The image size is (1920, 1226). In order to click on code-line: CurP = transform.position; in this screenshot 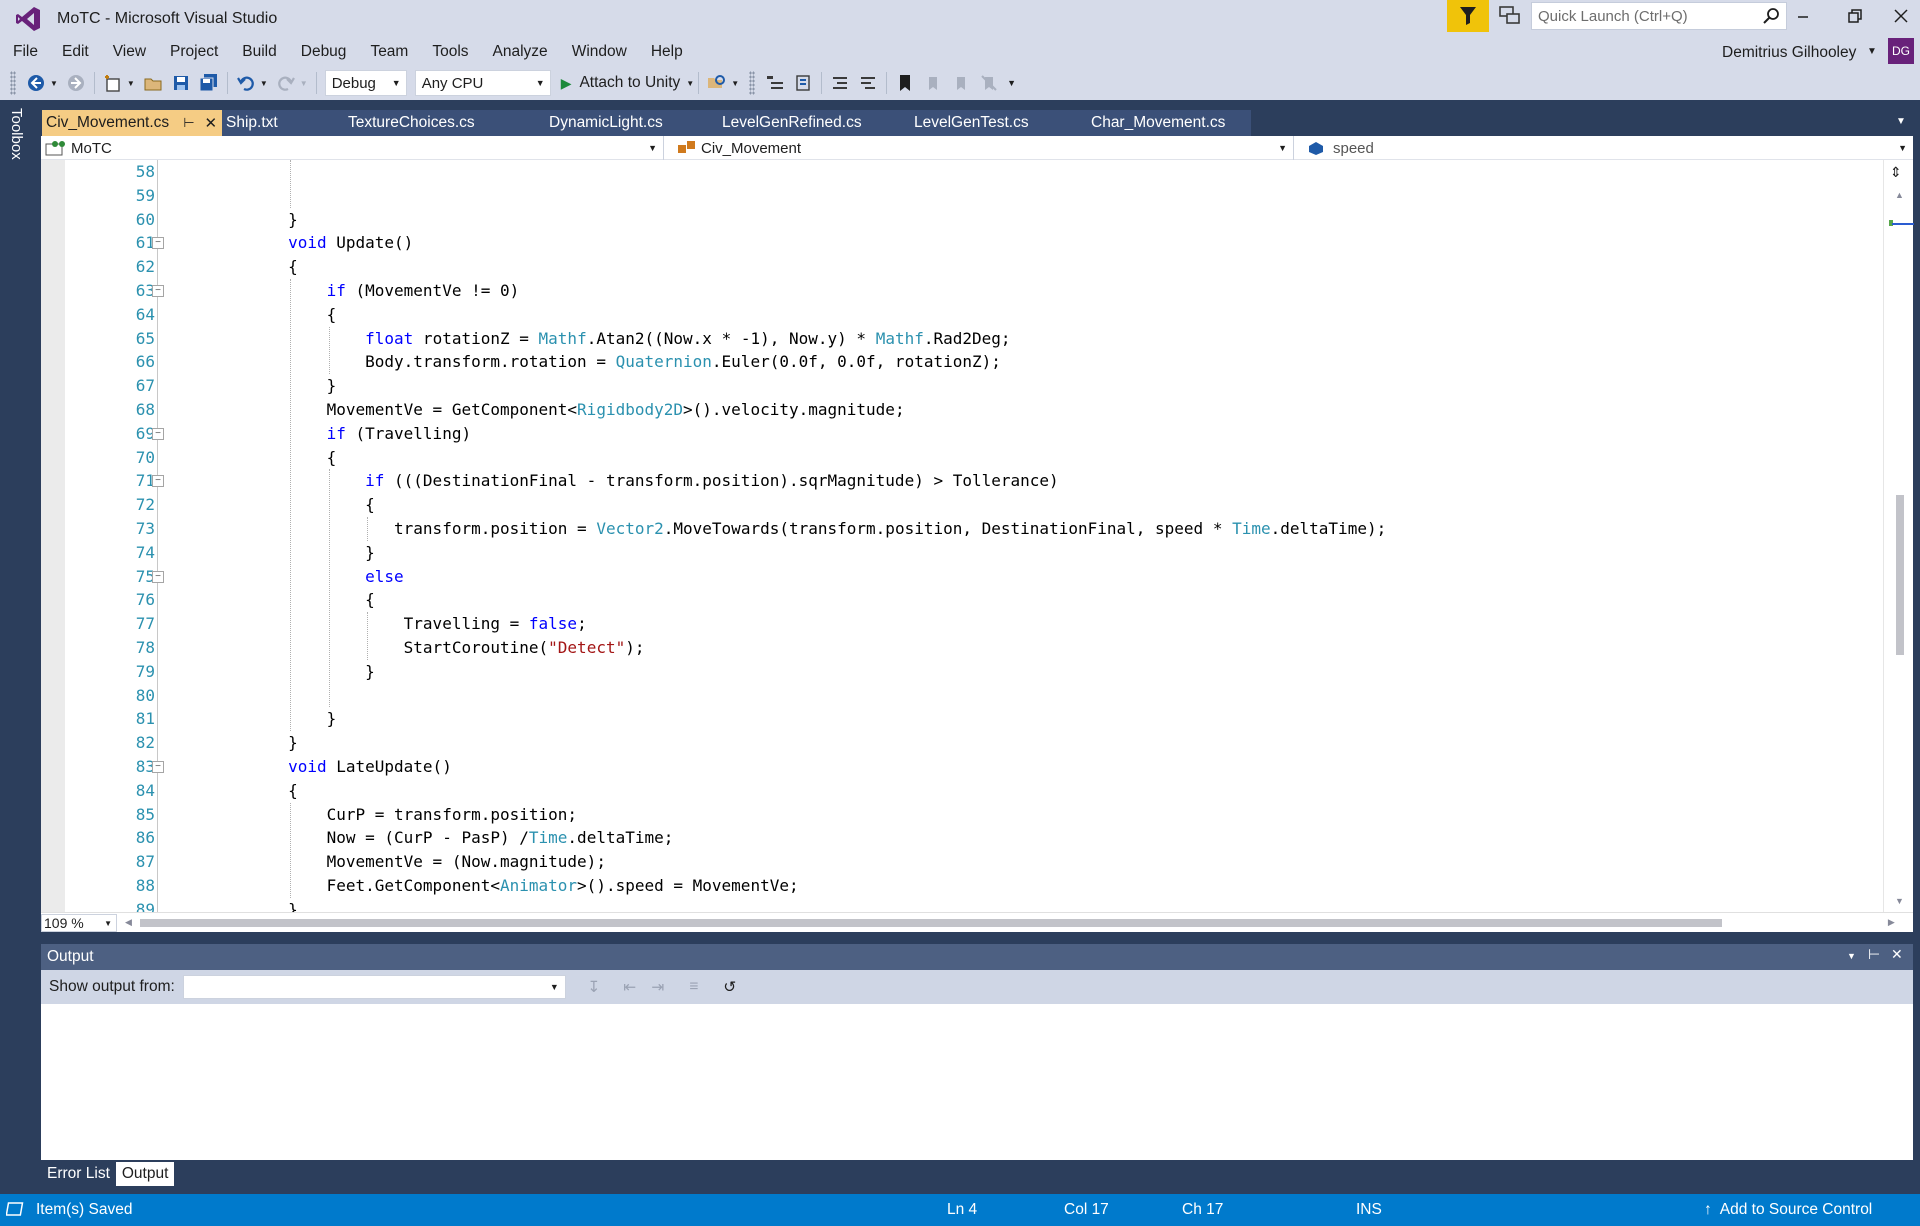, I will do `click(798, 815)`.